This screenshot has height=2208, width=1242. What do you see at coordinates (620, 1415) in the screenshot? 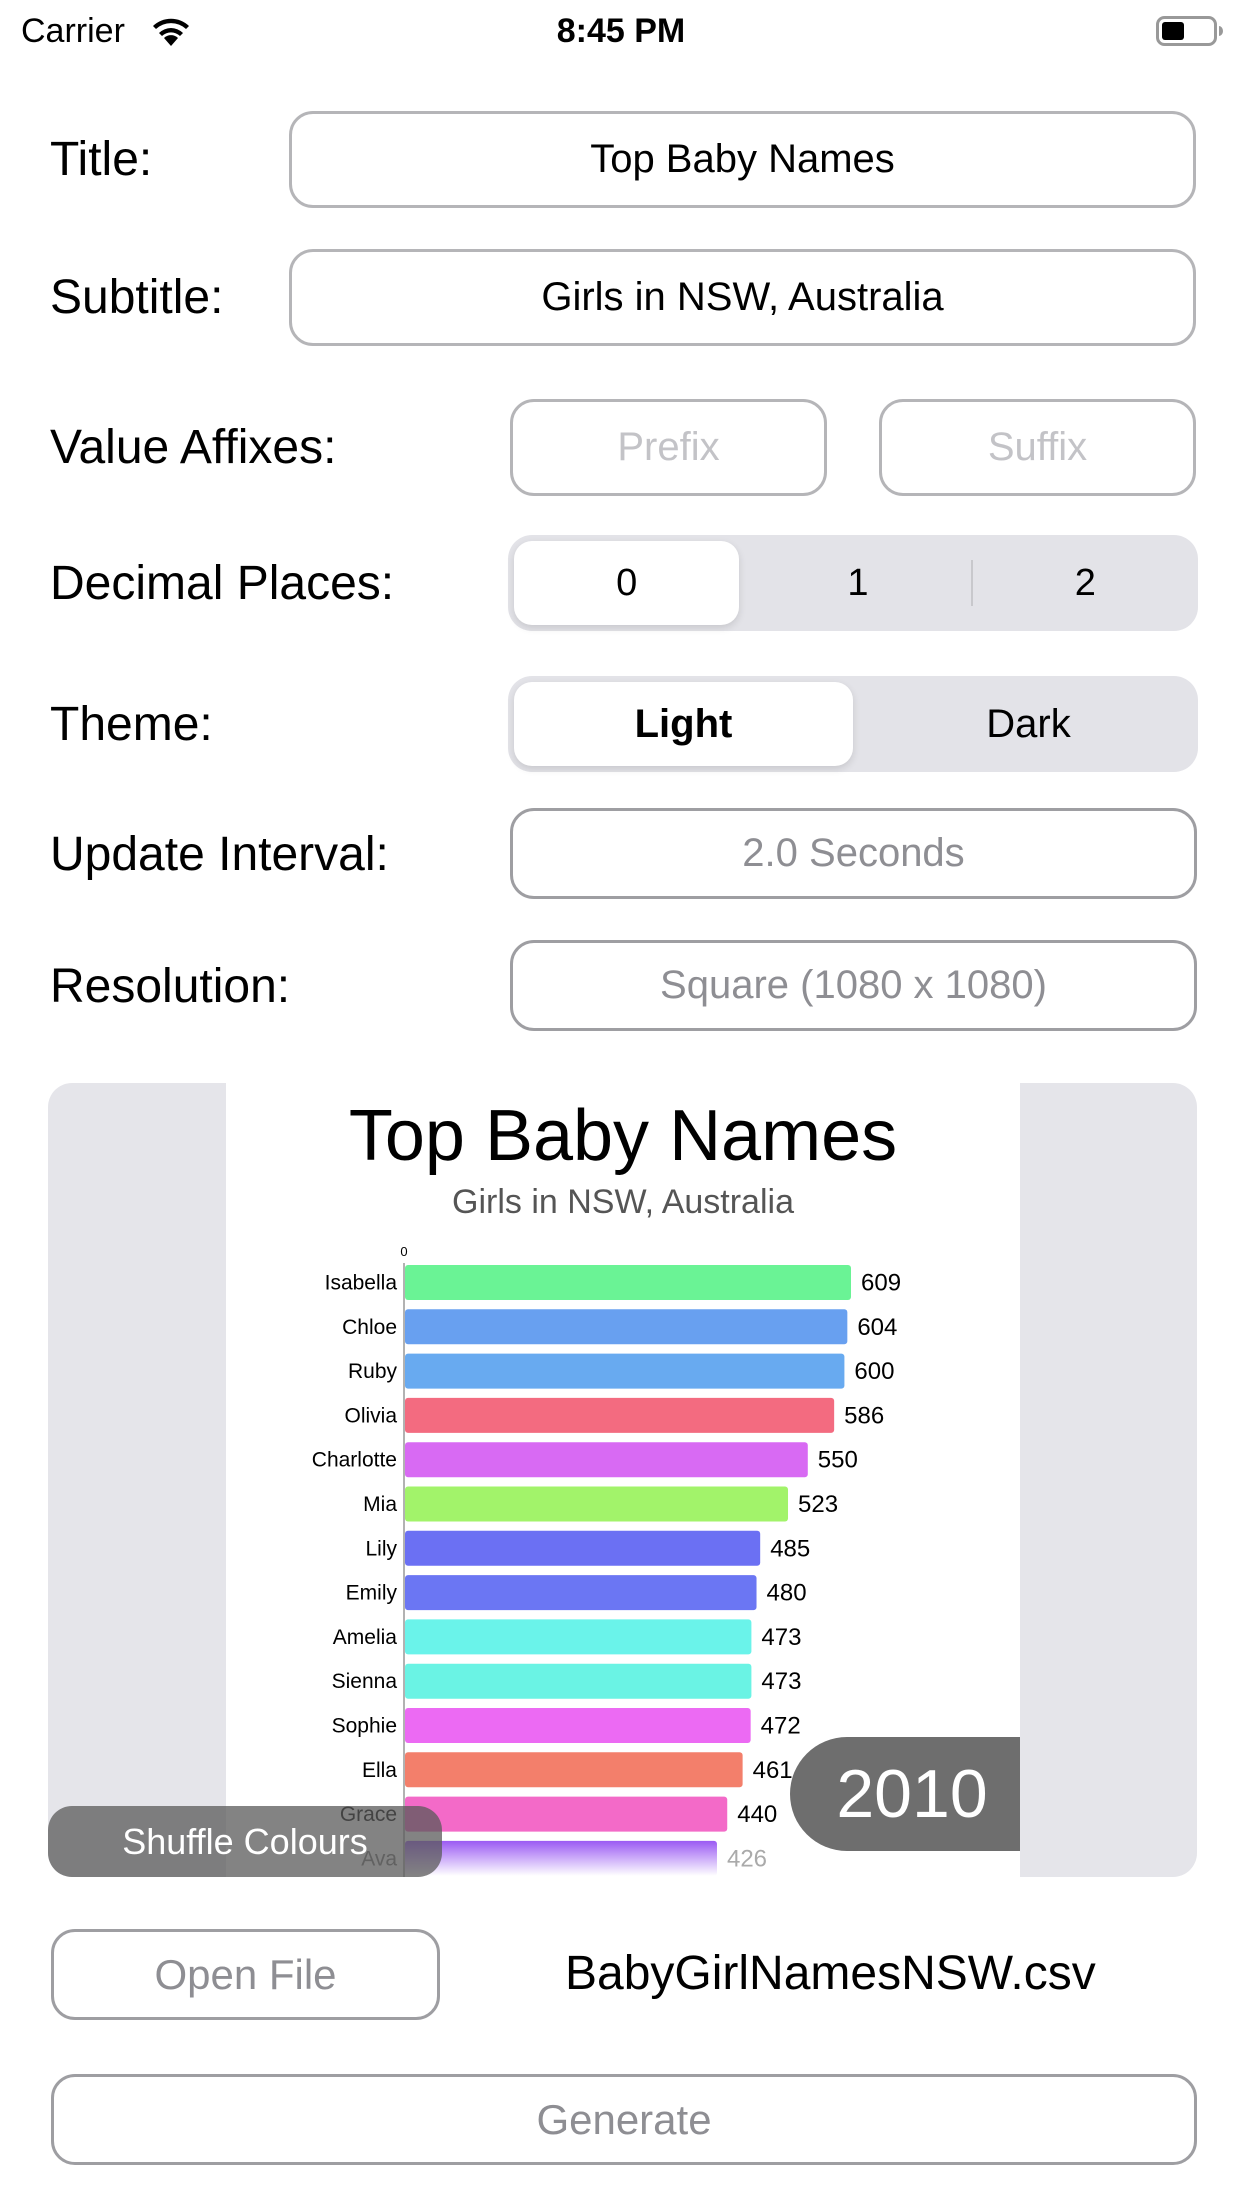
I see `bar-olivia` at bounding box center [620, 1415].